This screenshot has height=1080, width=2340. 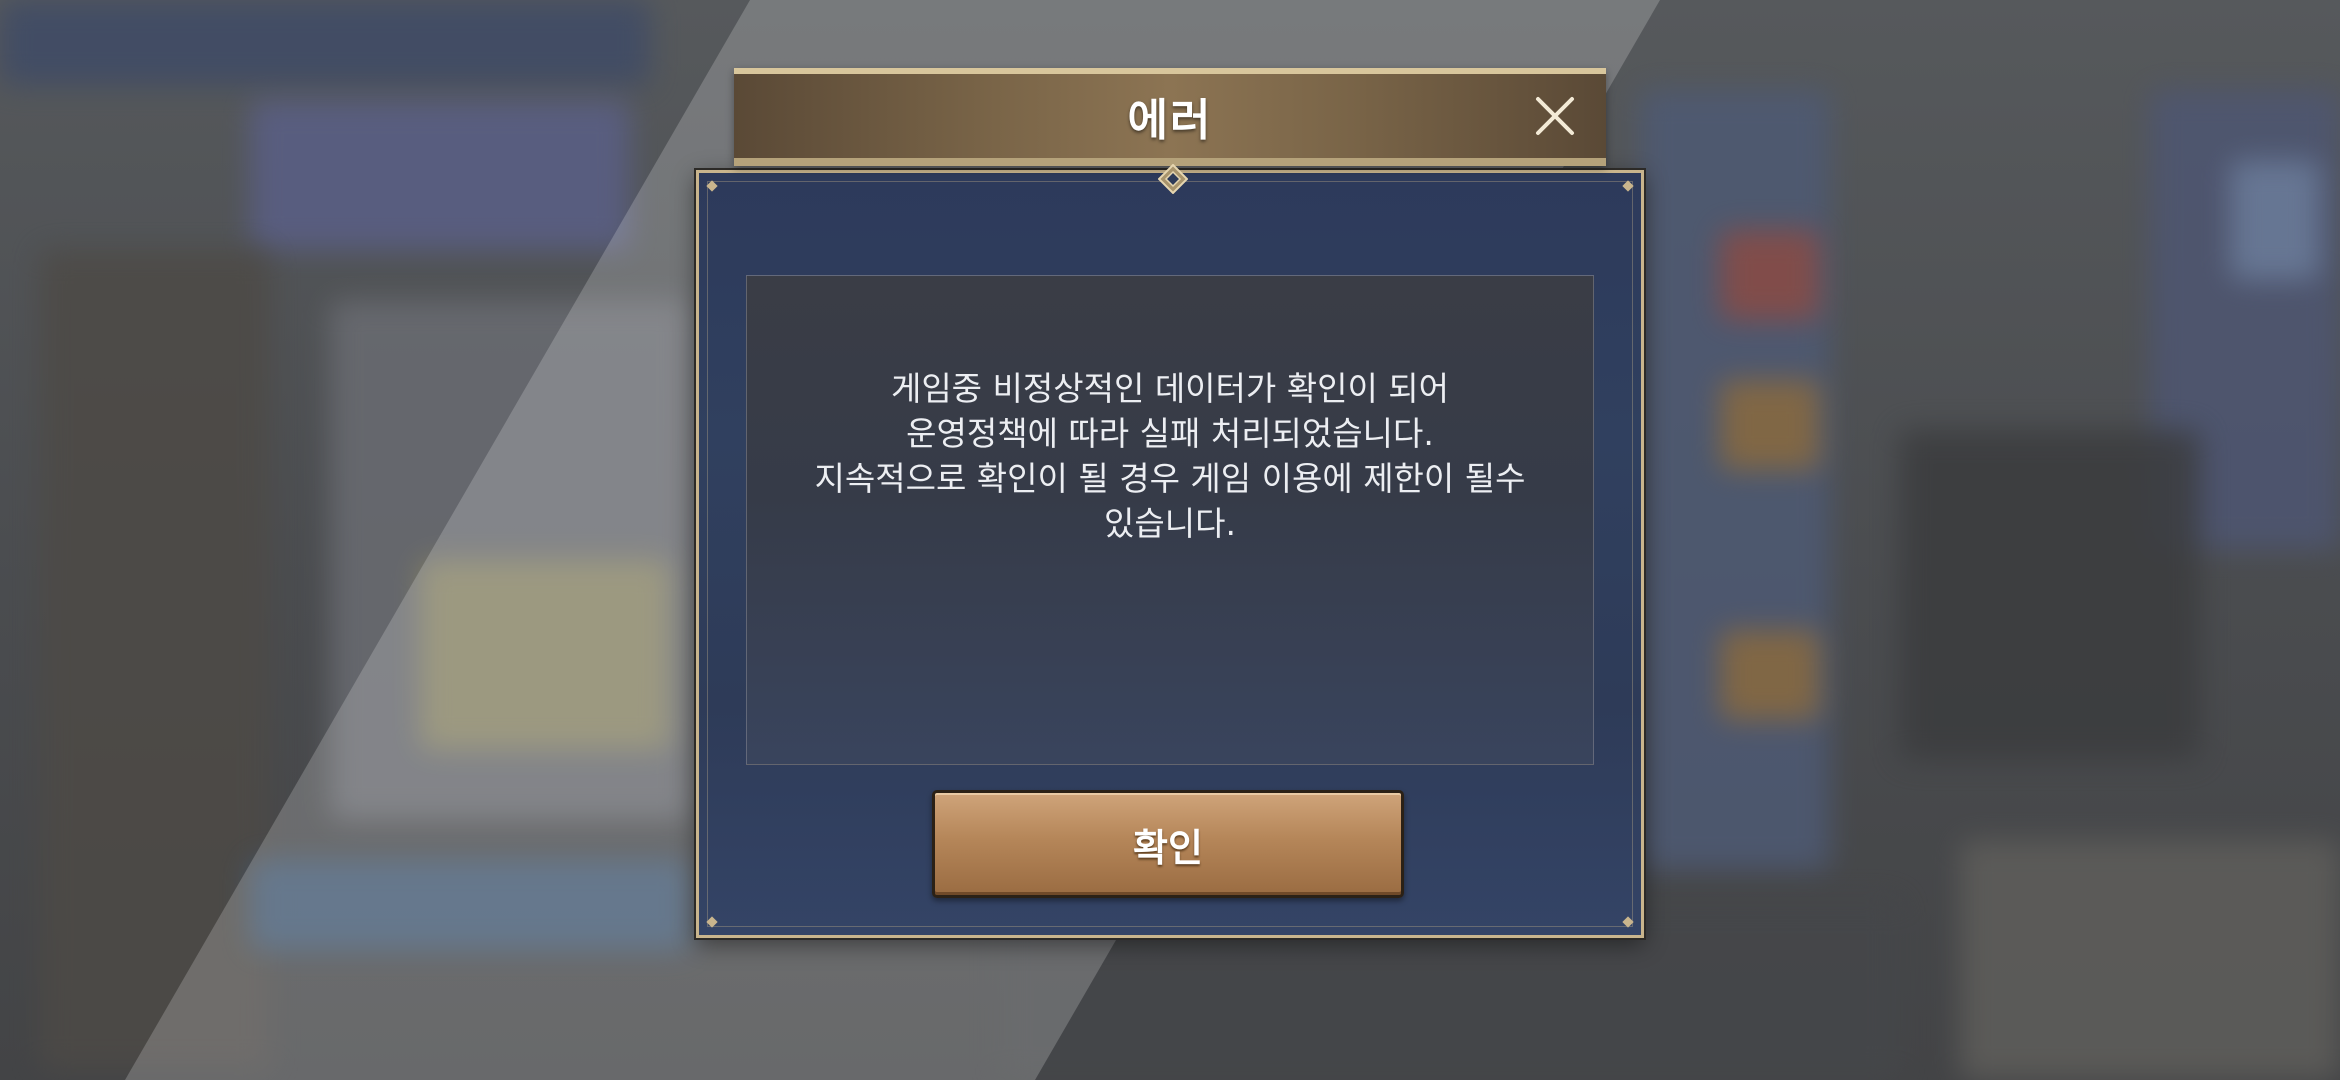 What do you see at coordinates (440, 175) in the screenshot?
I see `background-panel` at bounding box center [440, 175].